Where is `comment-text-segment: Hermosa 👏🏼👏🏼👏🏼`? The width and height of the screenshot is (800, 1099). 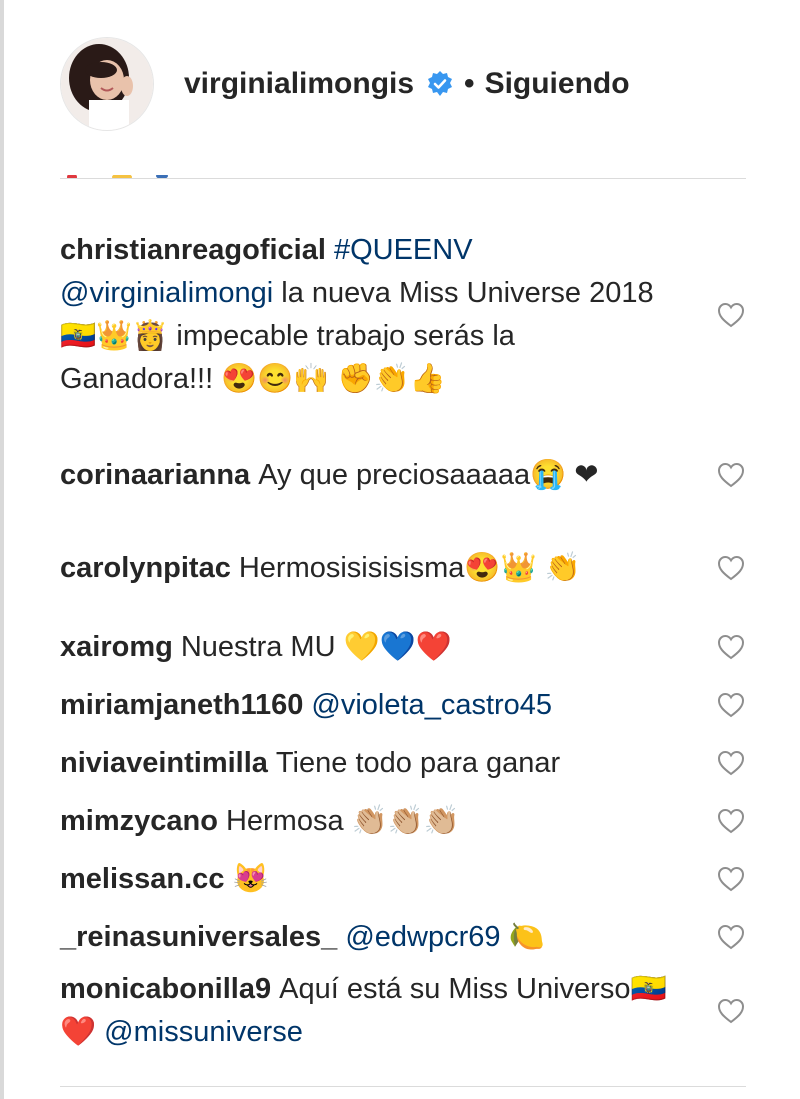 comment-text-segment: Hermosa 👏🏼👏🏼👏🏼 is located at coordinates (342, 820).